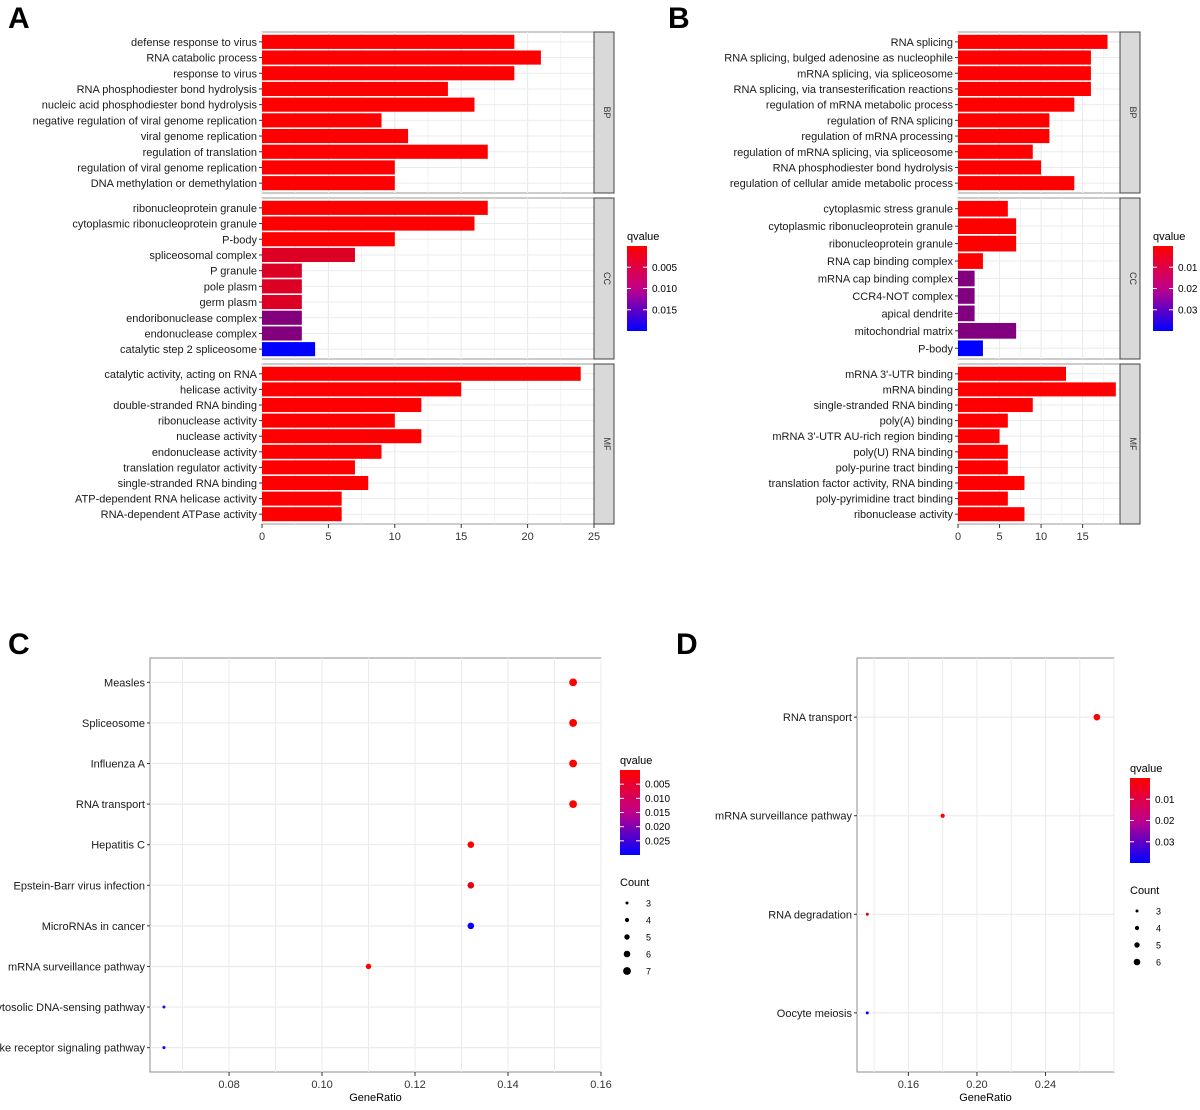 The height and width of the screenshot is (1110, 1200). I want to click on y-tick-label: translation regulator activity, so click(190, 468).